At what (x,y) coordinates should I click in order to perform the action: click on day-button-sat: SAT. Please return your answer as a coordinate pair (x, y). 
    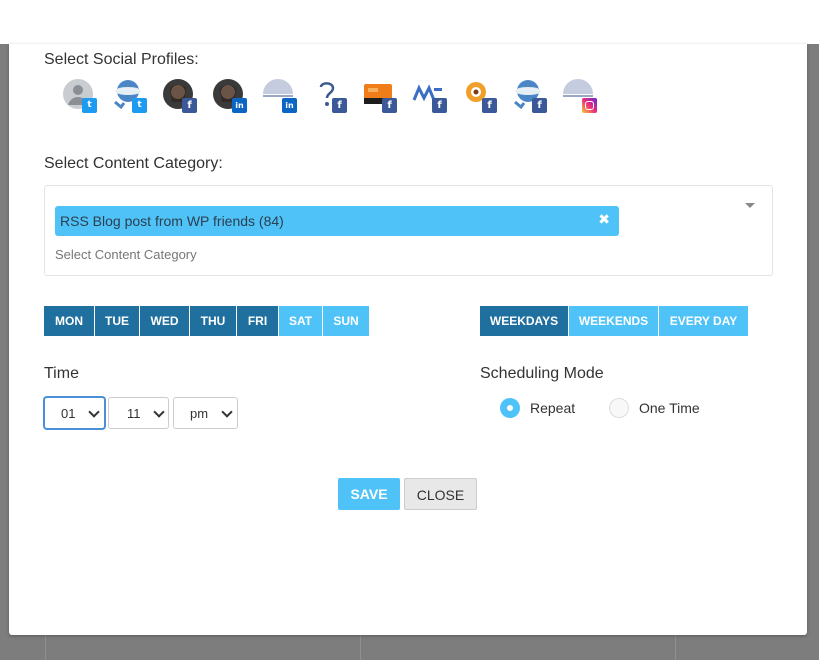
    Looking at the image, I should click on (301, 321).